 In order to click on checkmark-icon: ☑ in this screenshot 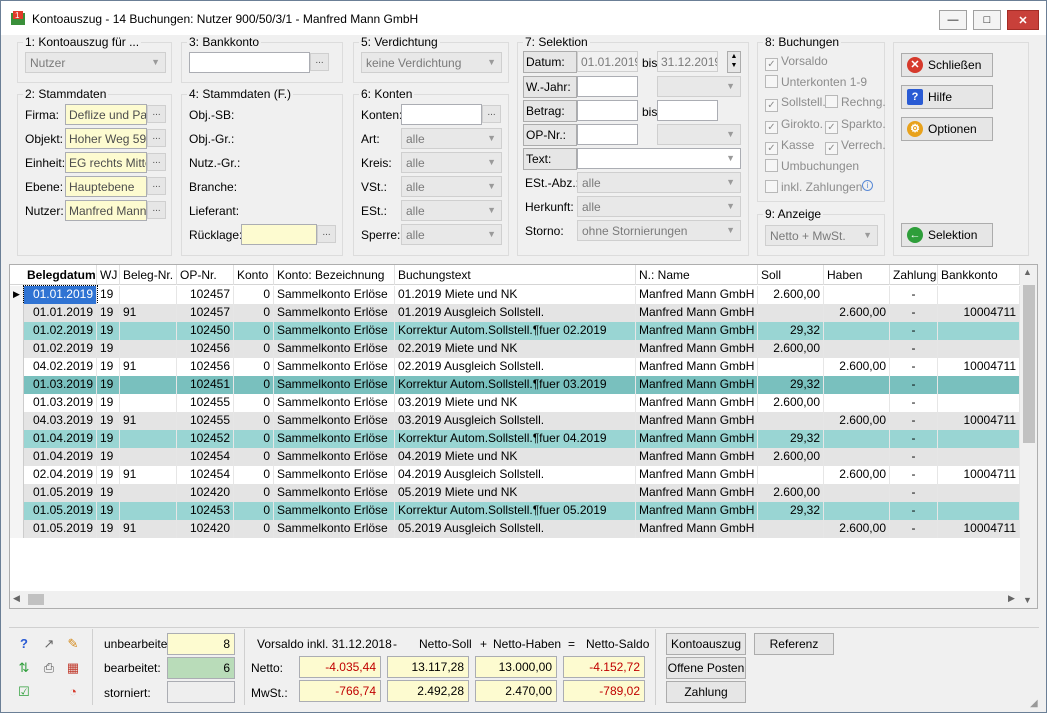, I will do `click(24, 692)`.